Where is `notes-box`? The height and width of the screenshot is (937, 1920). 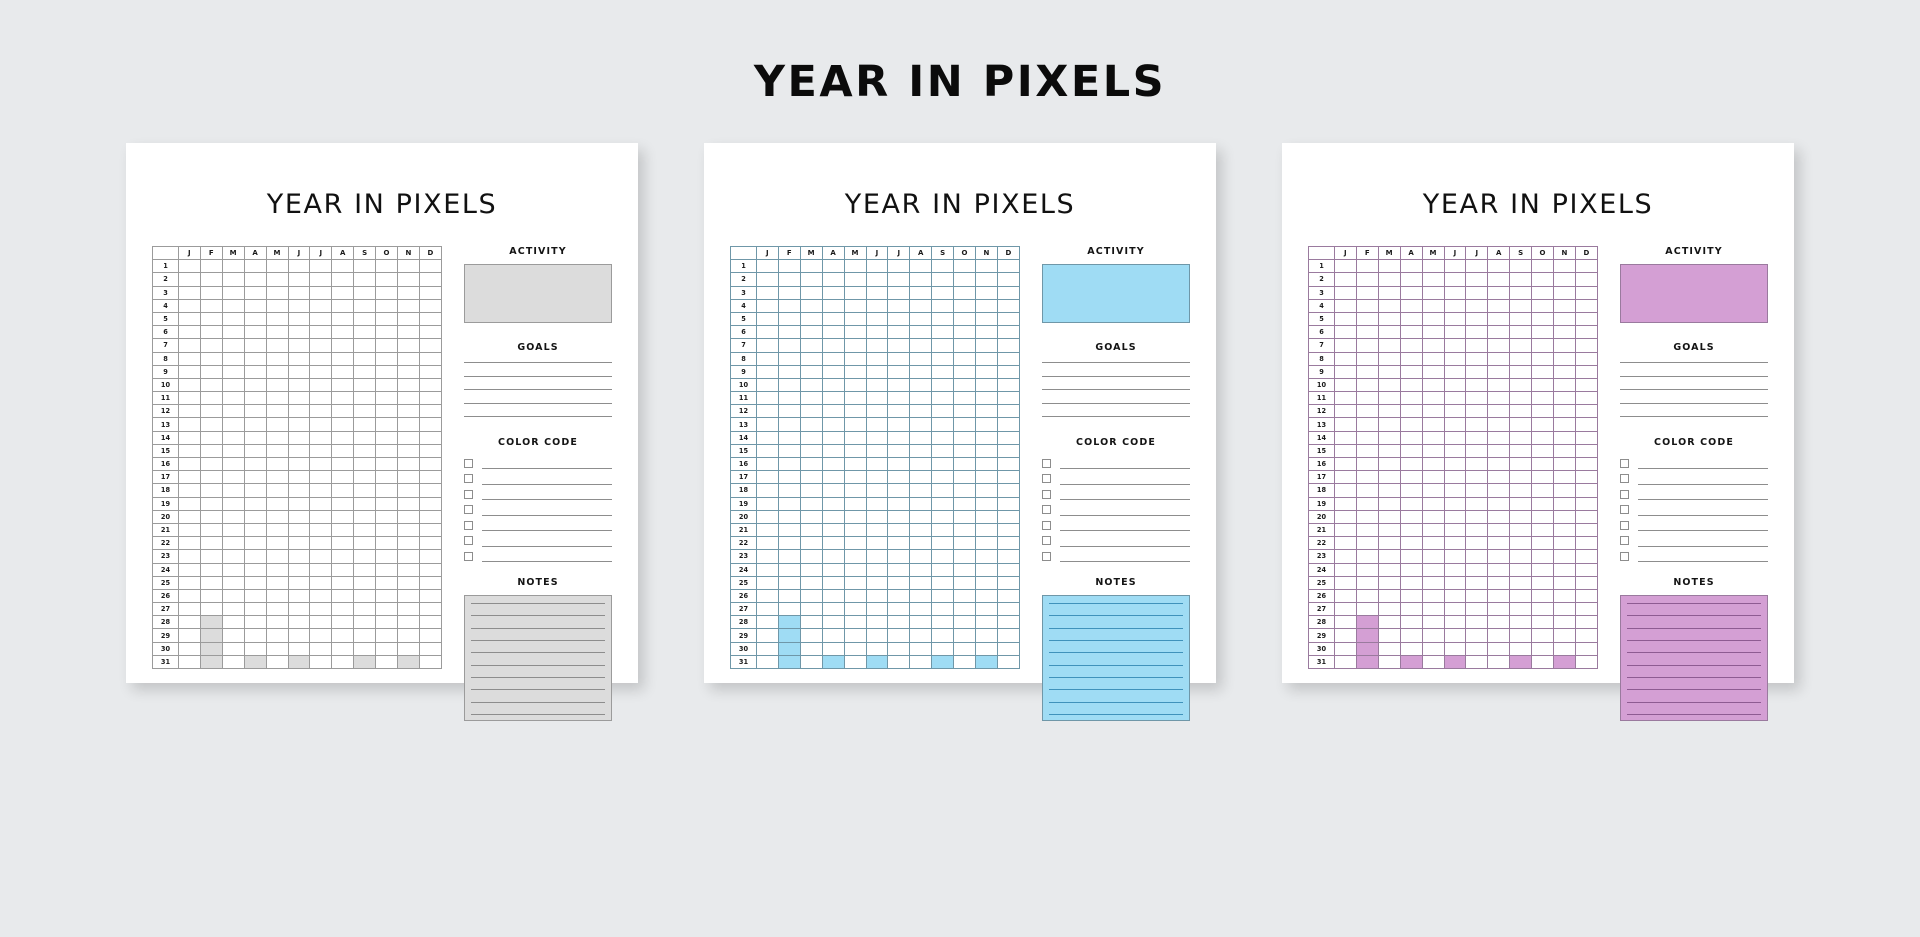
notes-box is located at coordinates (538, 658).